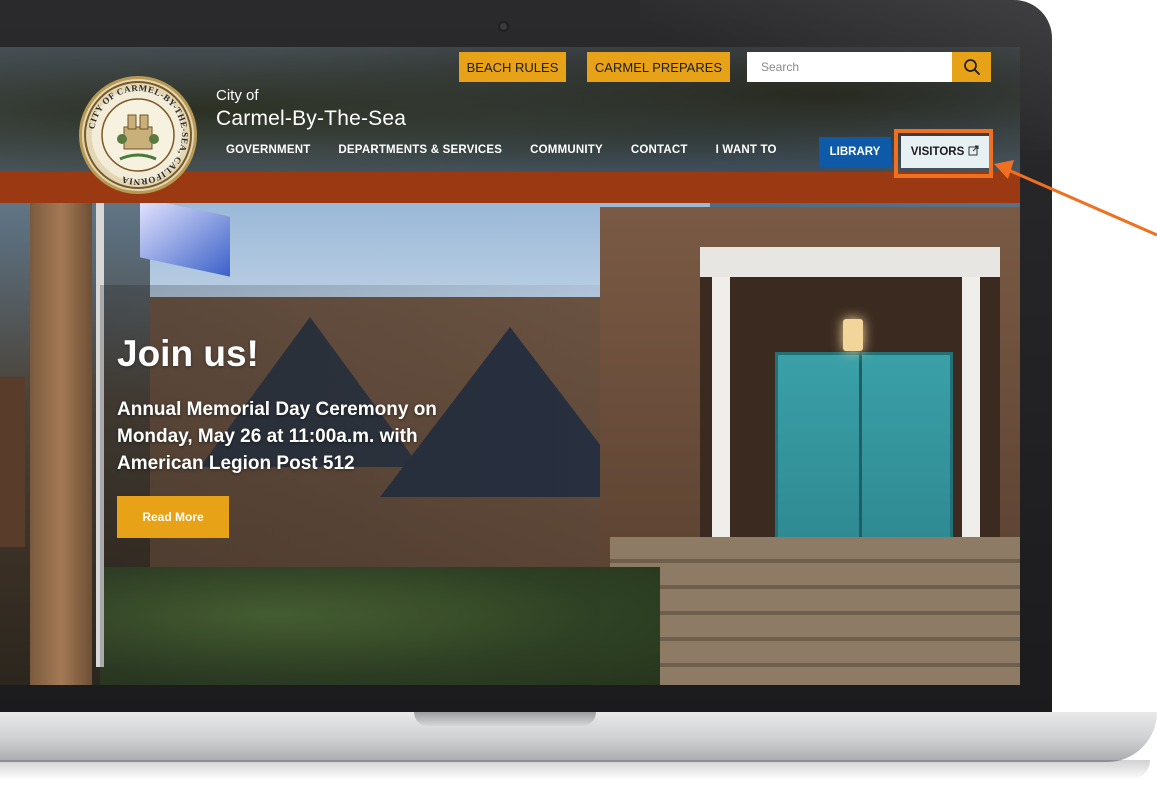  Describe the element at coordinates (860, 447) in the screenshot. I see `hero-image-door-split` at that location.